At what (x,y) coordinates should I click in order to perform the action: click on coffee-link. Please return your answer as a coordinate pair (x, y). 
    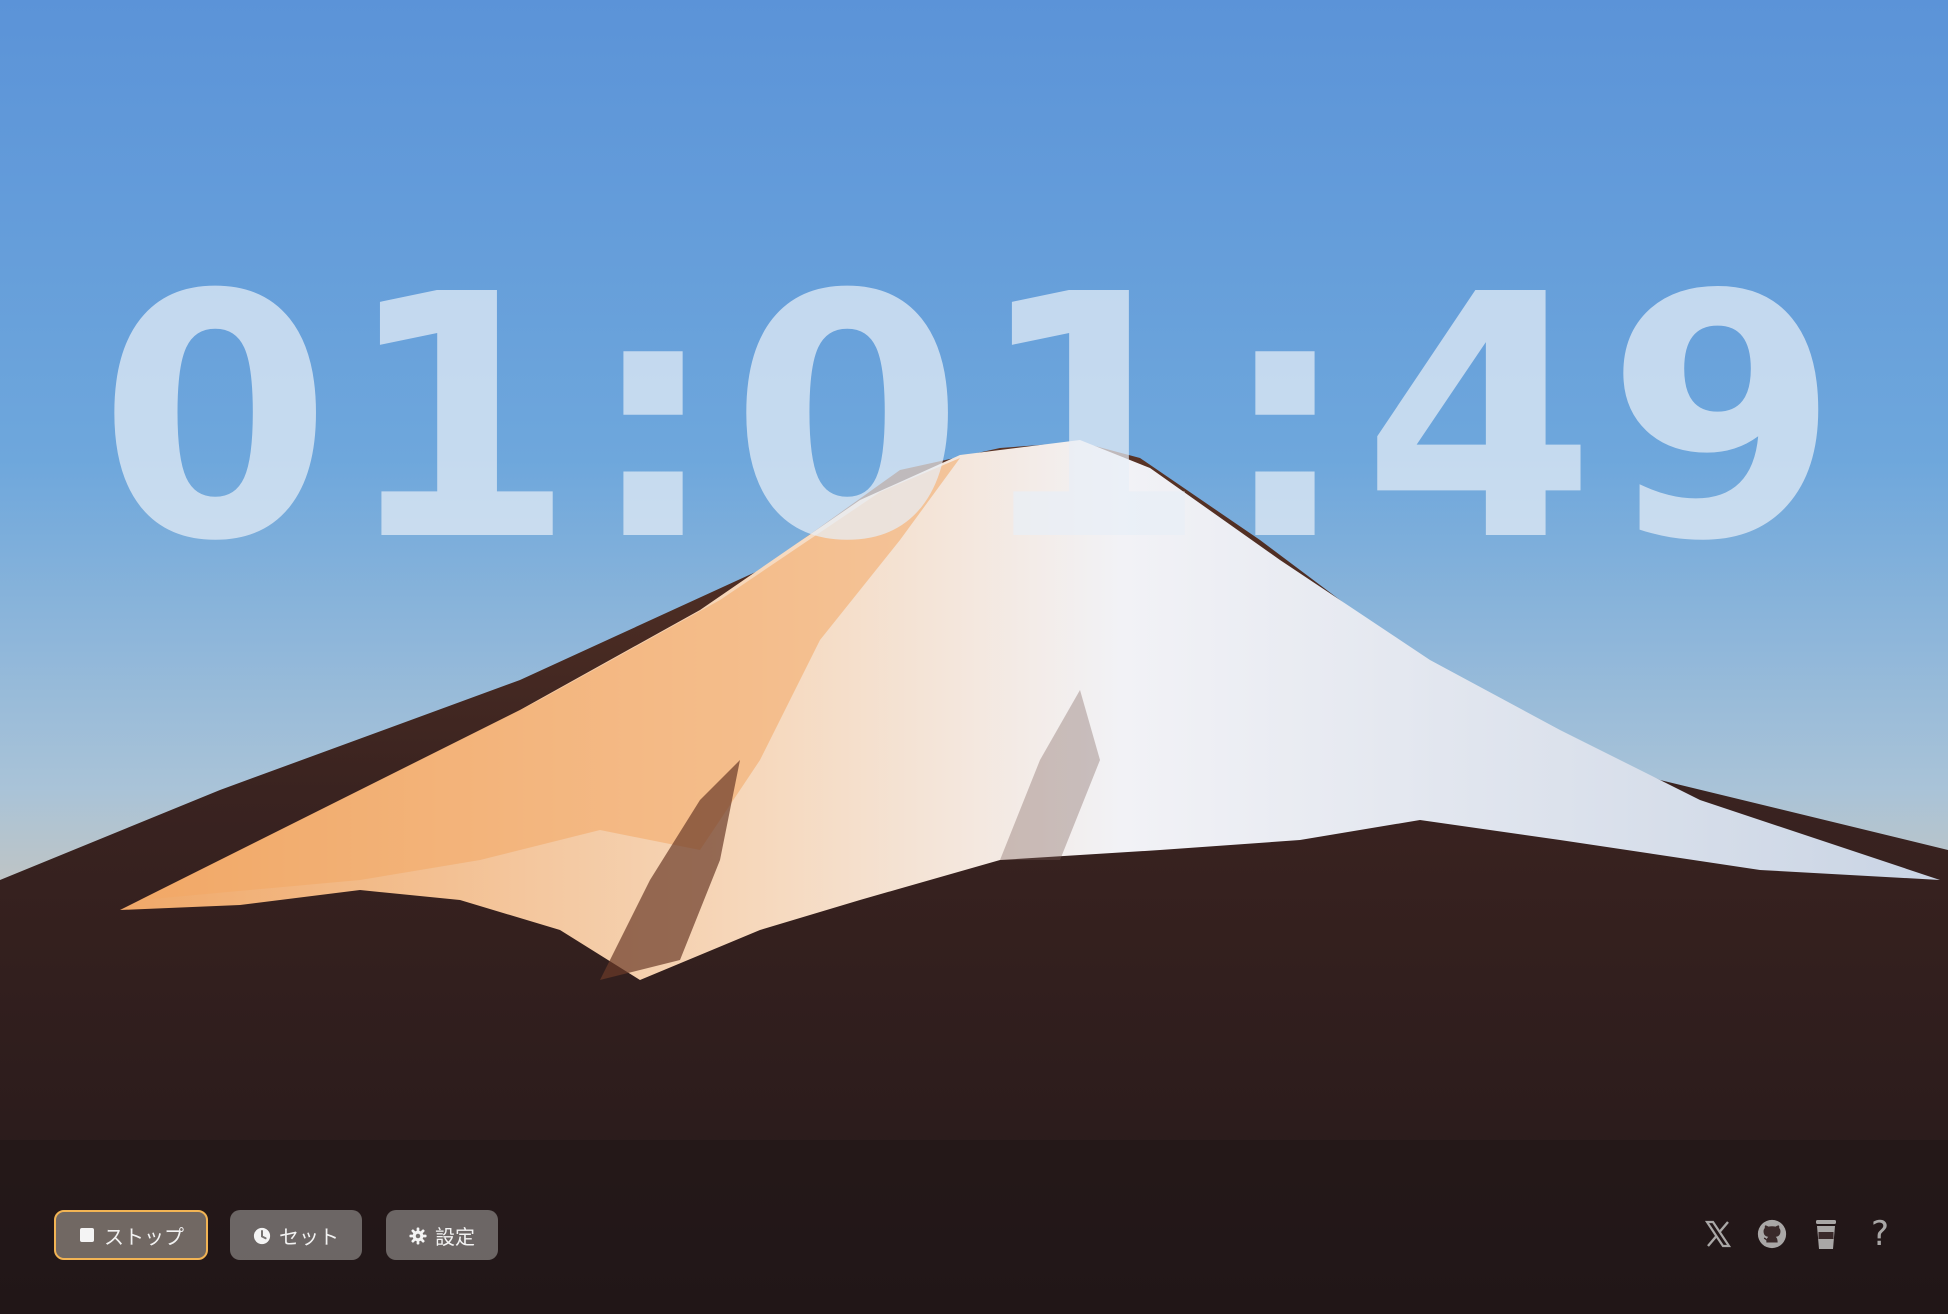
    Looking at the image, I should click on (1826, 1234).